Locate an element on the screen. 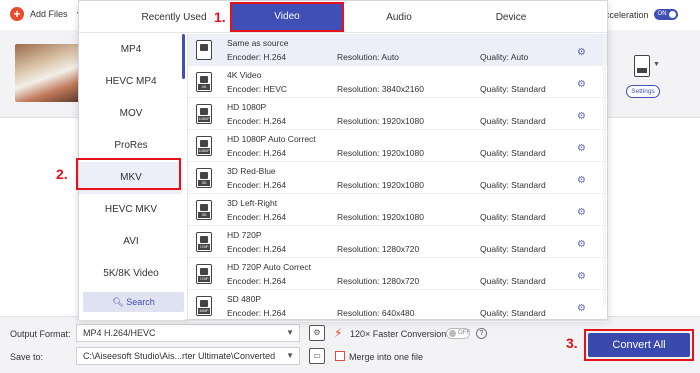 This screenshot has height=373, width=700. format-settings-icon: ⚙ is located at coordinates (317, 333).